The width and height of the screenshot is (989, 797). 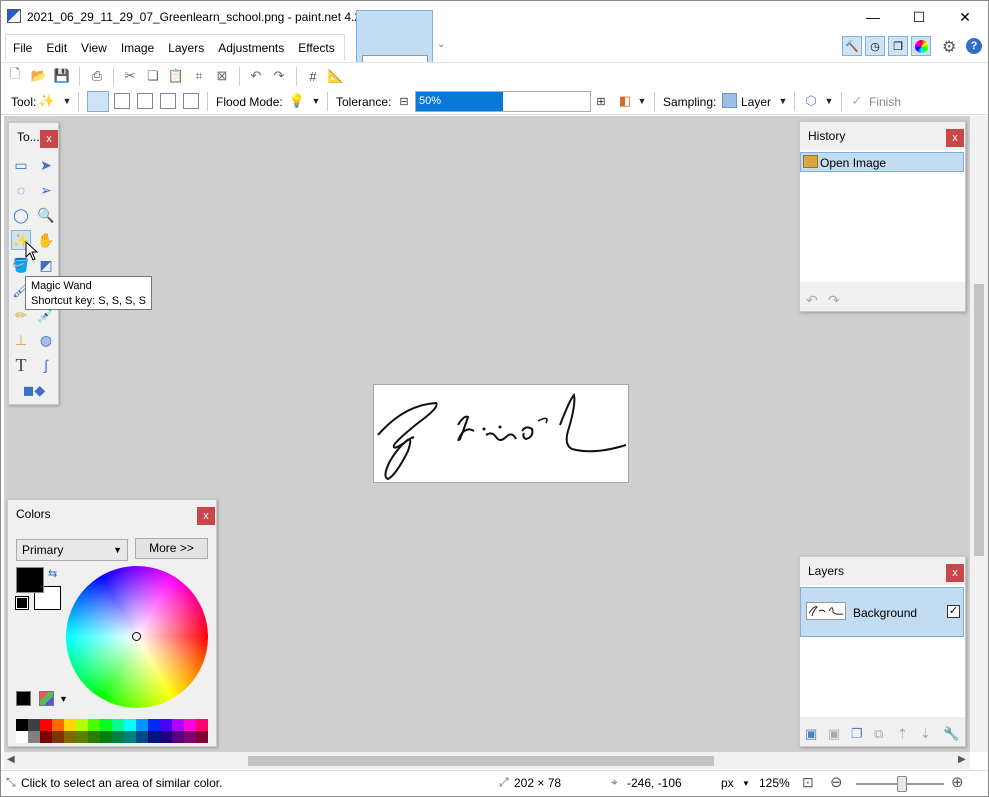 What do you see at coordinates (145, 101) in the screenshot?
I see `selection-mode-exclude-button` at bounding box center [145, 101].